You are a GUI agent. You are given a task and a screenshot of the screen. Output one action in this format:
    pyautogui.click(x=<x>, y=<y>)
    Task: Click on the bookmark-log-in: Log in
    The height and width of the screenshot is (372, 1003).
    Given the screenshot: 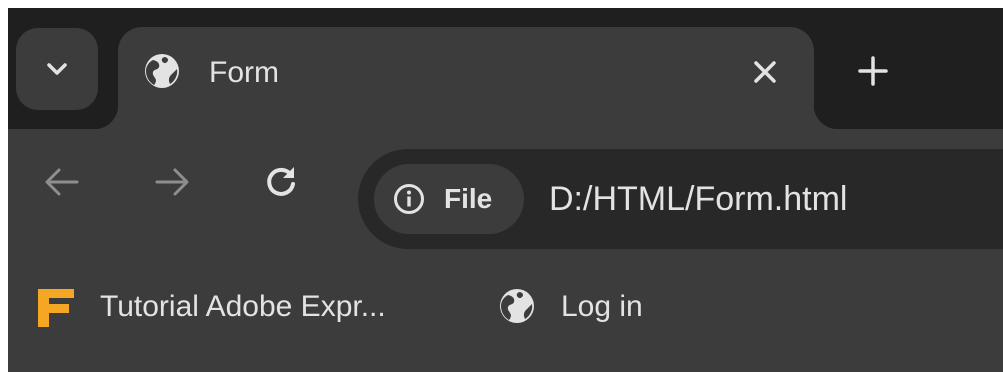 What is the action you would take?
    pyautogui.click(x=589, y=306)
    